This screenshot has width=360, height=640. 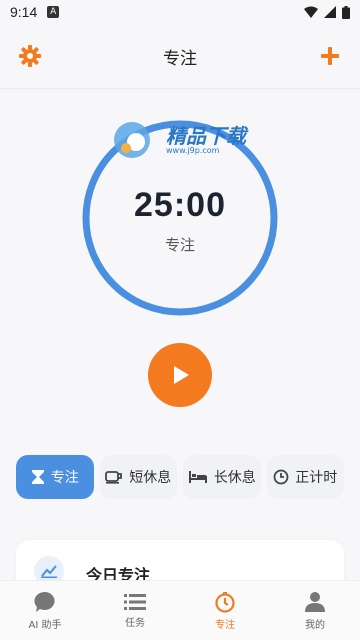 I want to click on list-icon, so click(x=135, y=601).